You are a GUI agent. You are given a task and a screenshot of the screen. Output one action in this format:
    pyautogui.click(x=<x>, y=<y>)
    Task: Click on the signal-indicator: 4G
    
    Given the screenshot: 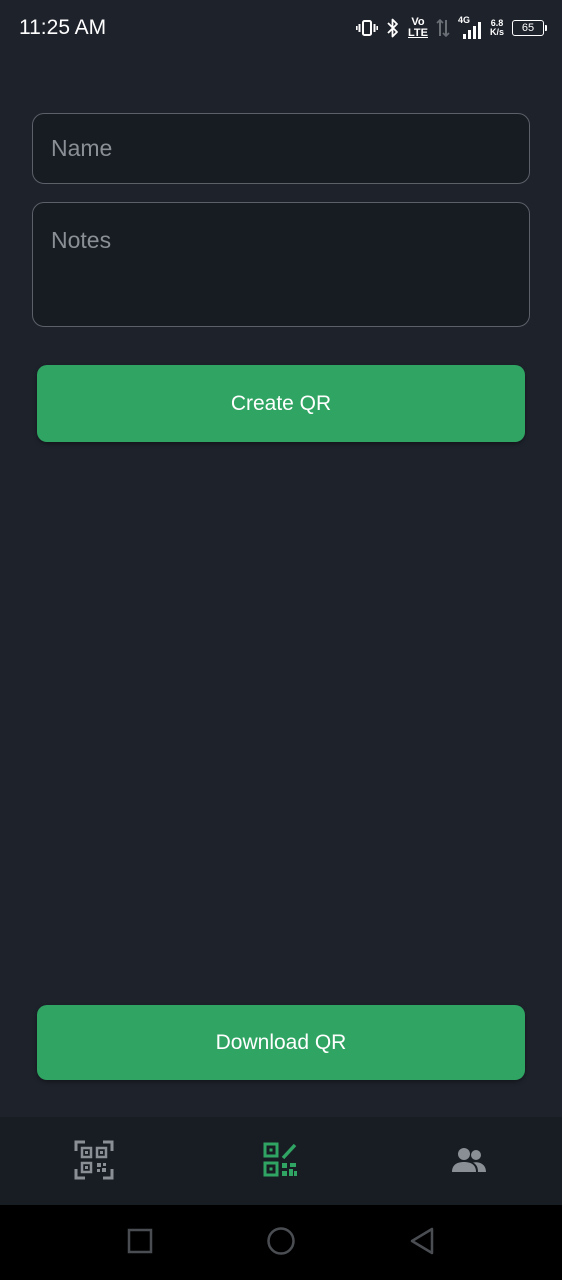 What is the action you would take?
    pyautogui.click(x=470, y=28)
    